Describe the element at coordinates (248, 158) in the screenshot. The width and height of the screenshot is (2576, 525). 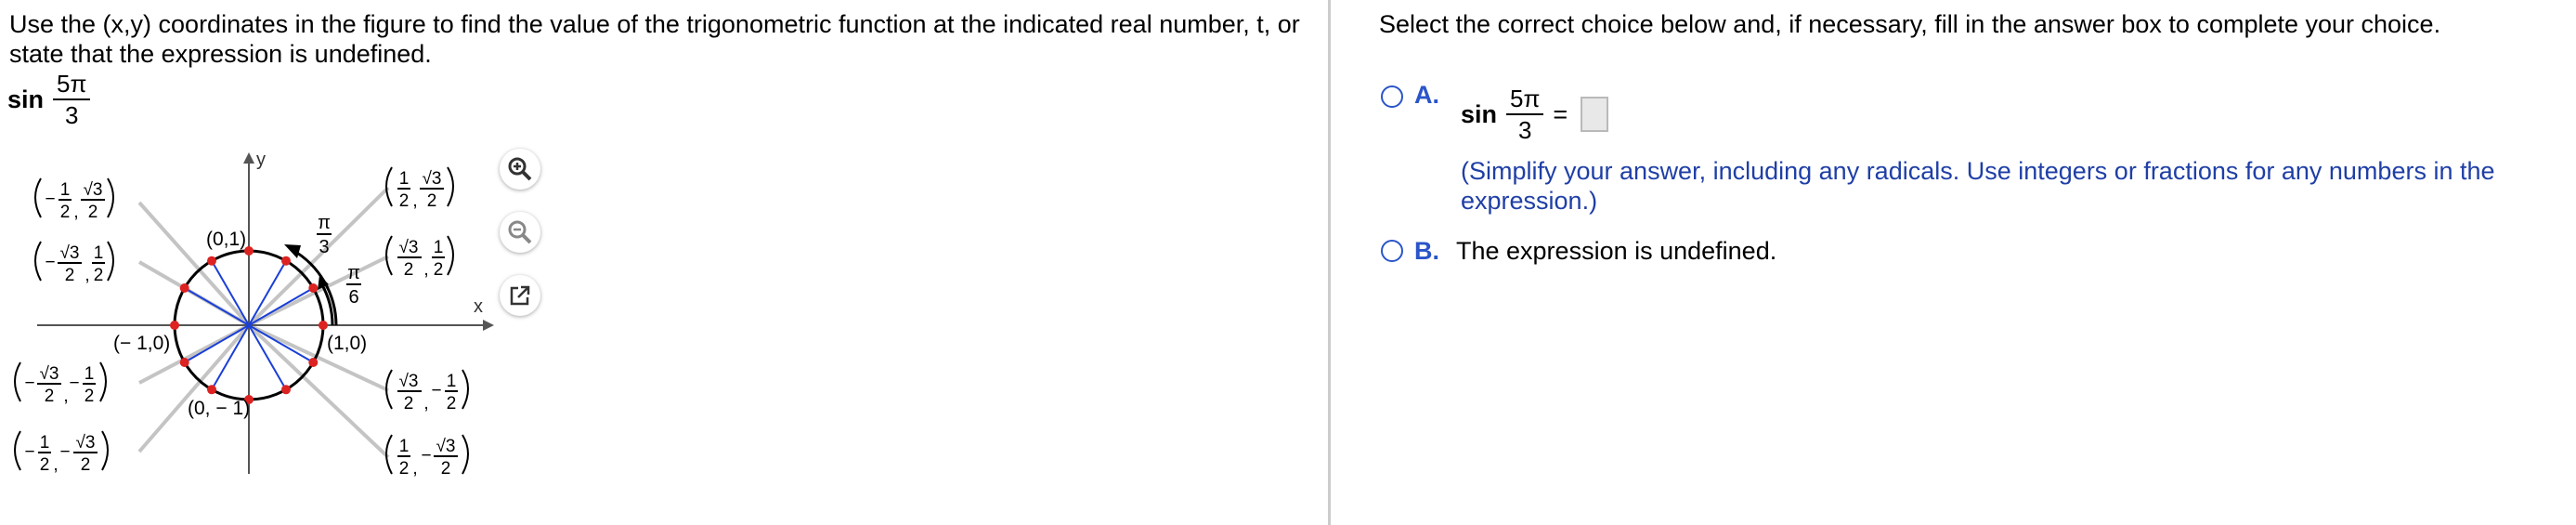
I see `y-axis-arrow` at that location.